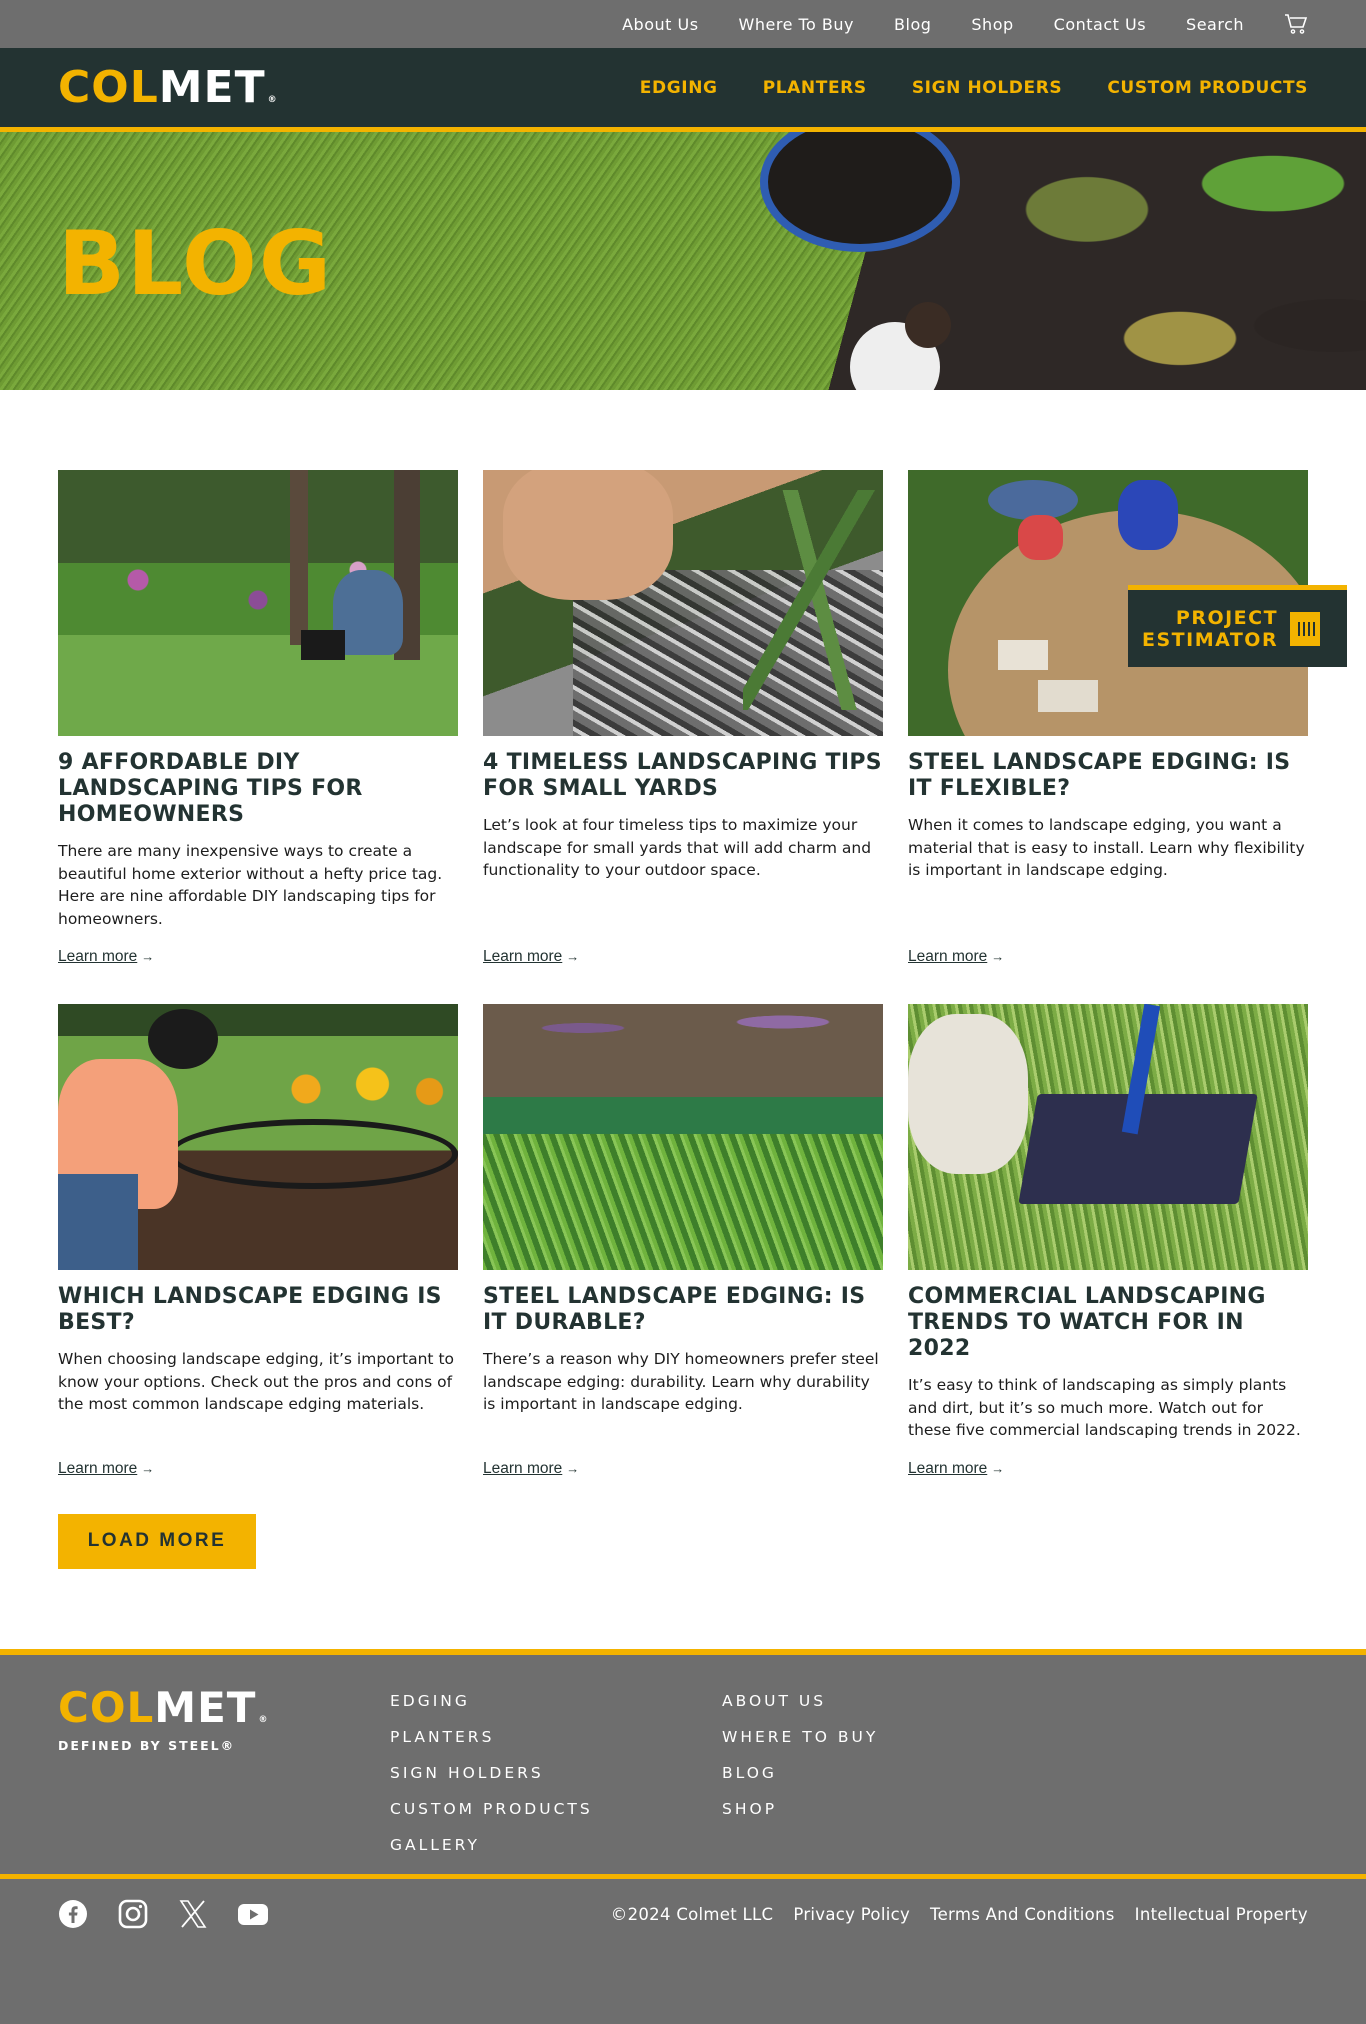 This screenshot has height=2024, width=1366. Describe the element at coordinates (683, 1310) in the screenshot. I see `blog-card-title: STEEL LANDSCAPE EDGING: IS IT DURABLE?` at that location.